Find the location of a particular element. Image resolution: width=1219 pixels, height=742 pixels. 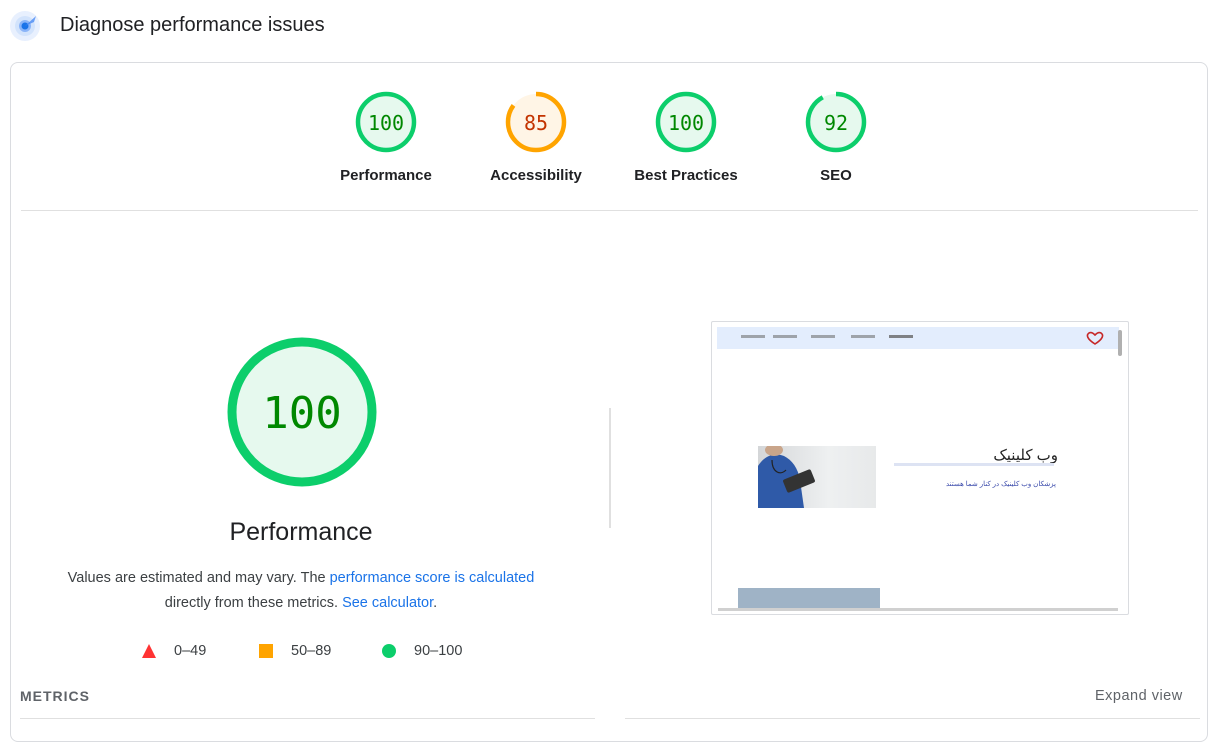

screenshot-horizontal-scrollbar is located at coordinates (918, 609).